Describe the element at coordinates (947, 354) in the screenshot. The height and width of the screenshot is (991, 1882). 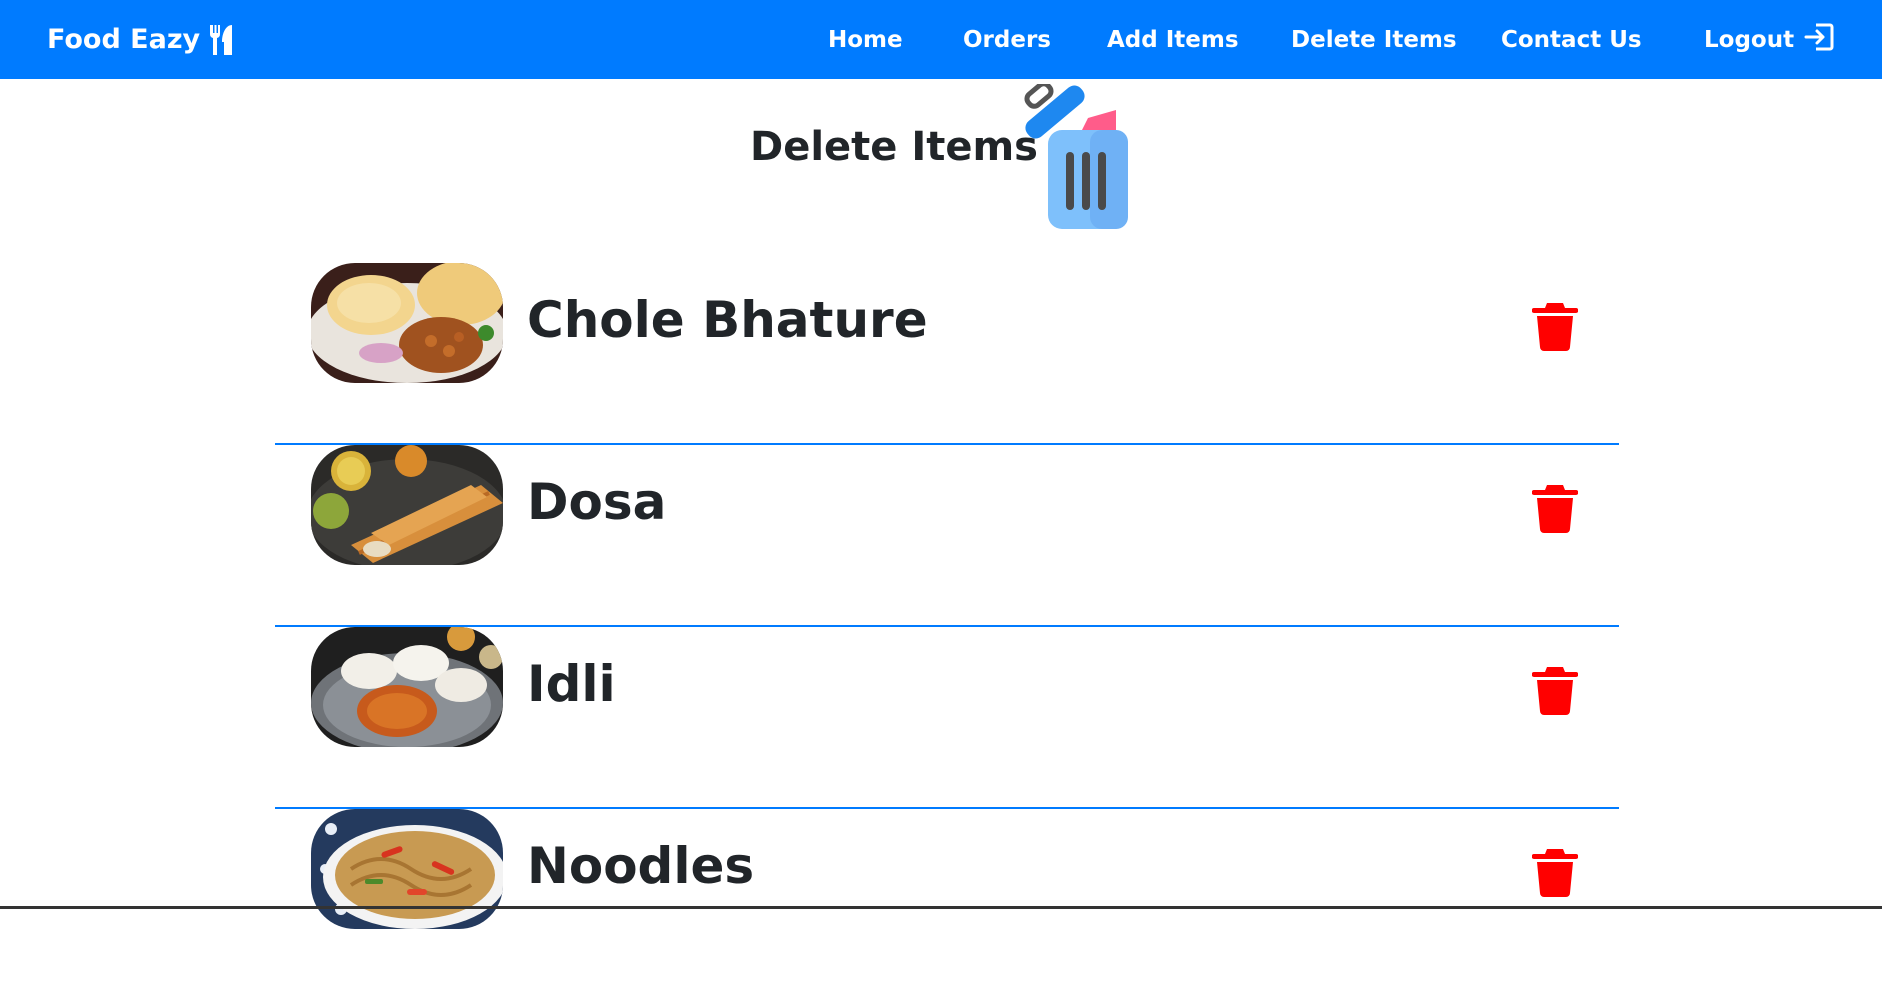
I see `list-item: Chole Bhature` at that location.